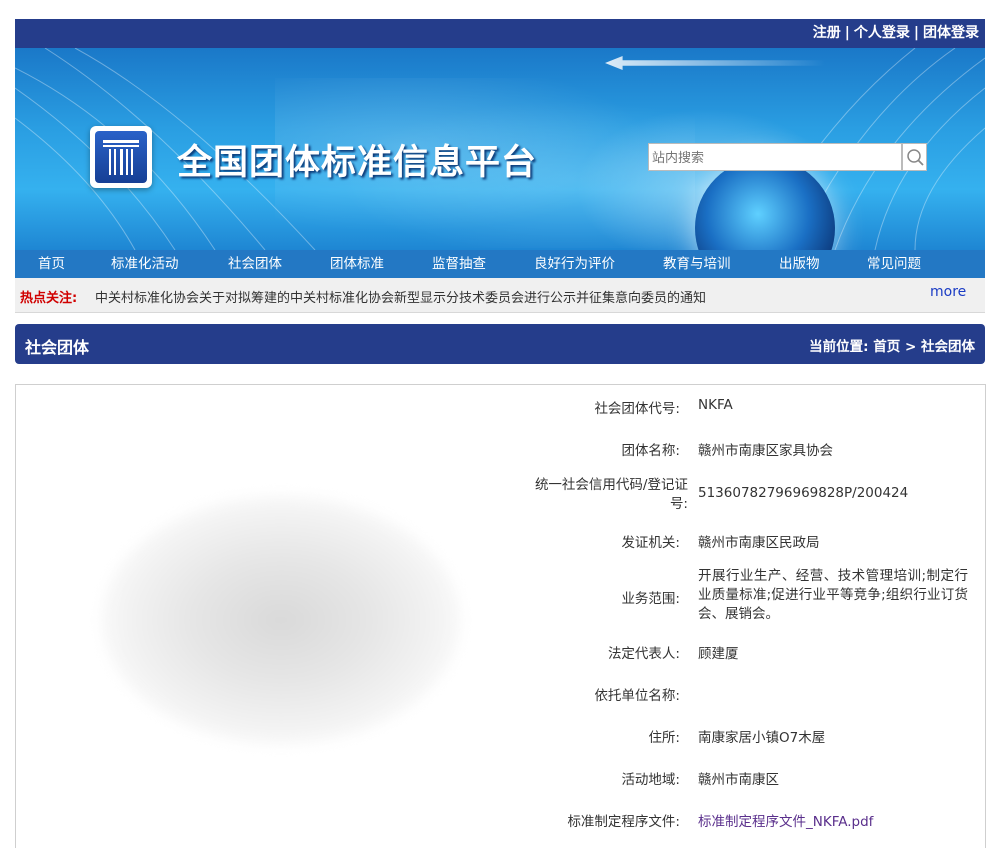 This screenshot has width=1004, height=848. Describe the element at coordinates (574, 264) in the screenshot. I see `nav-good-behavior: 良好行为评价` at that location.